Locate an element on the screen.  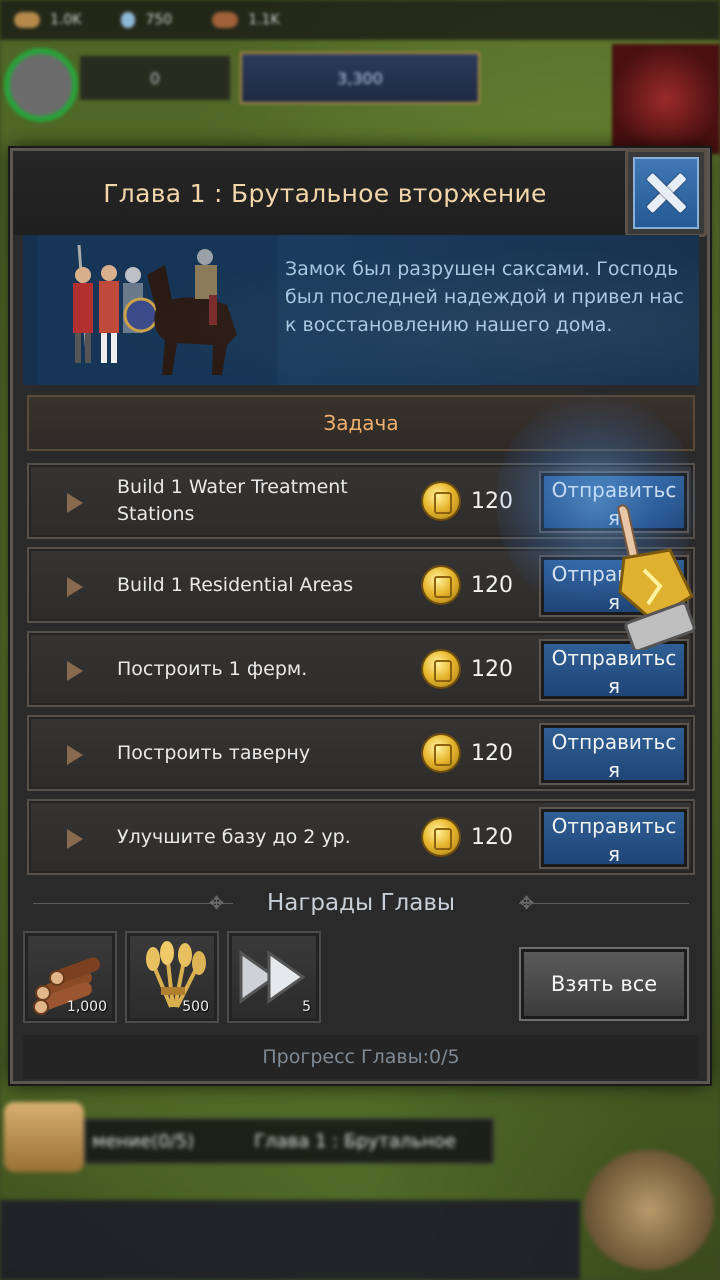
chat-bar is located at coordinates (290, 1240).